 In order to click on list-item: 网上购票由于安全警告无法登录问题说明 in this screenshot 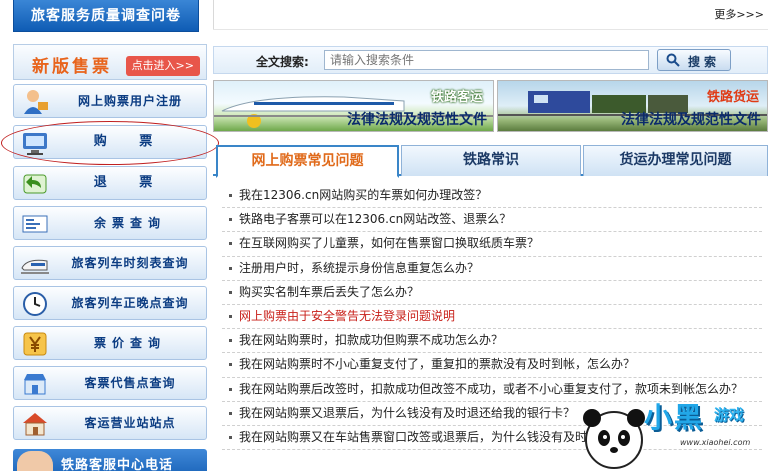, I will do `click(492, 317)`.